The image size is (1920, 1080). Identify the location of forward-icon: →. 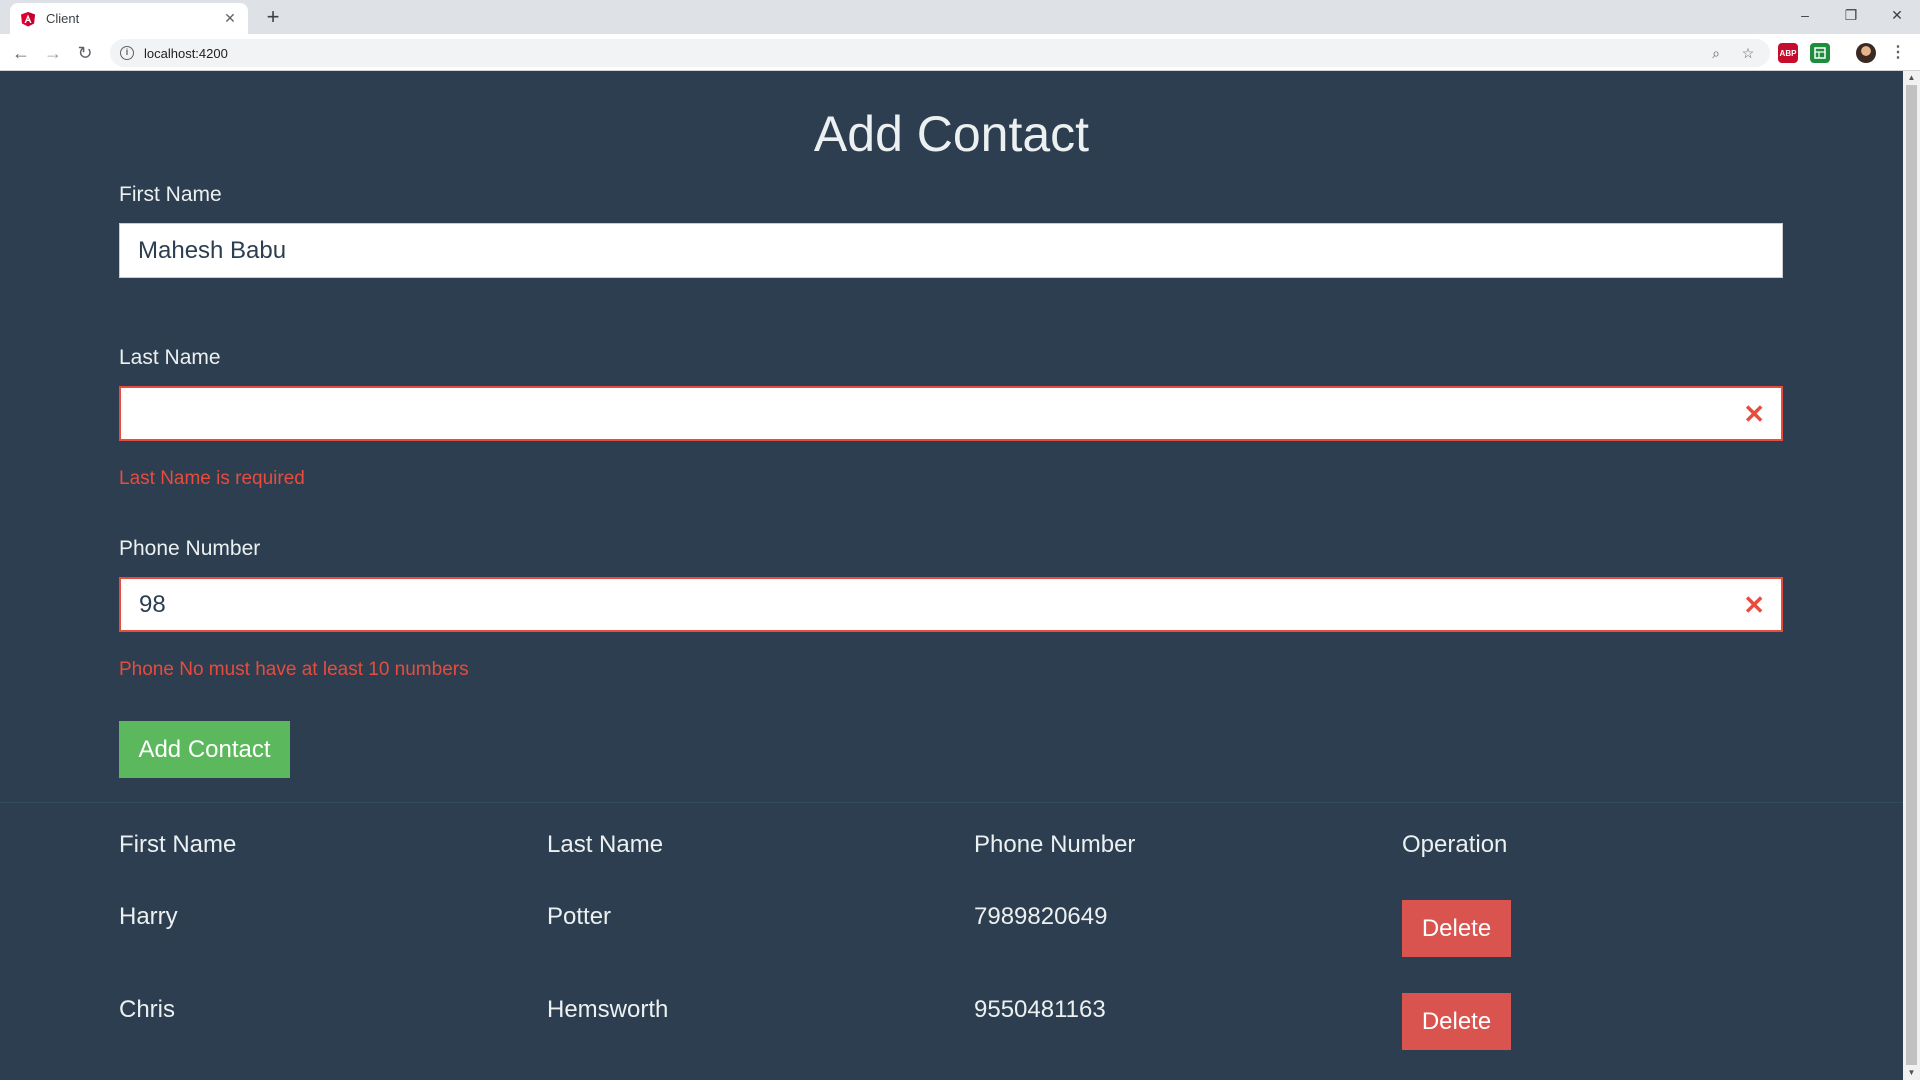
(53, 53).